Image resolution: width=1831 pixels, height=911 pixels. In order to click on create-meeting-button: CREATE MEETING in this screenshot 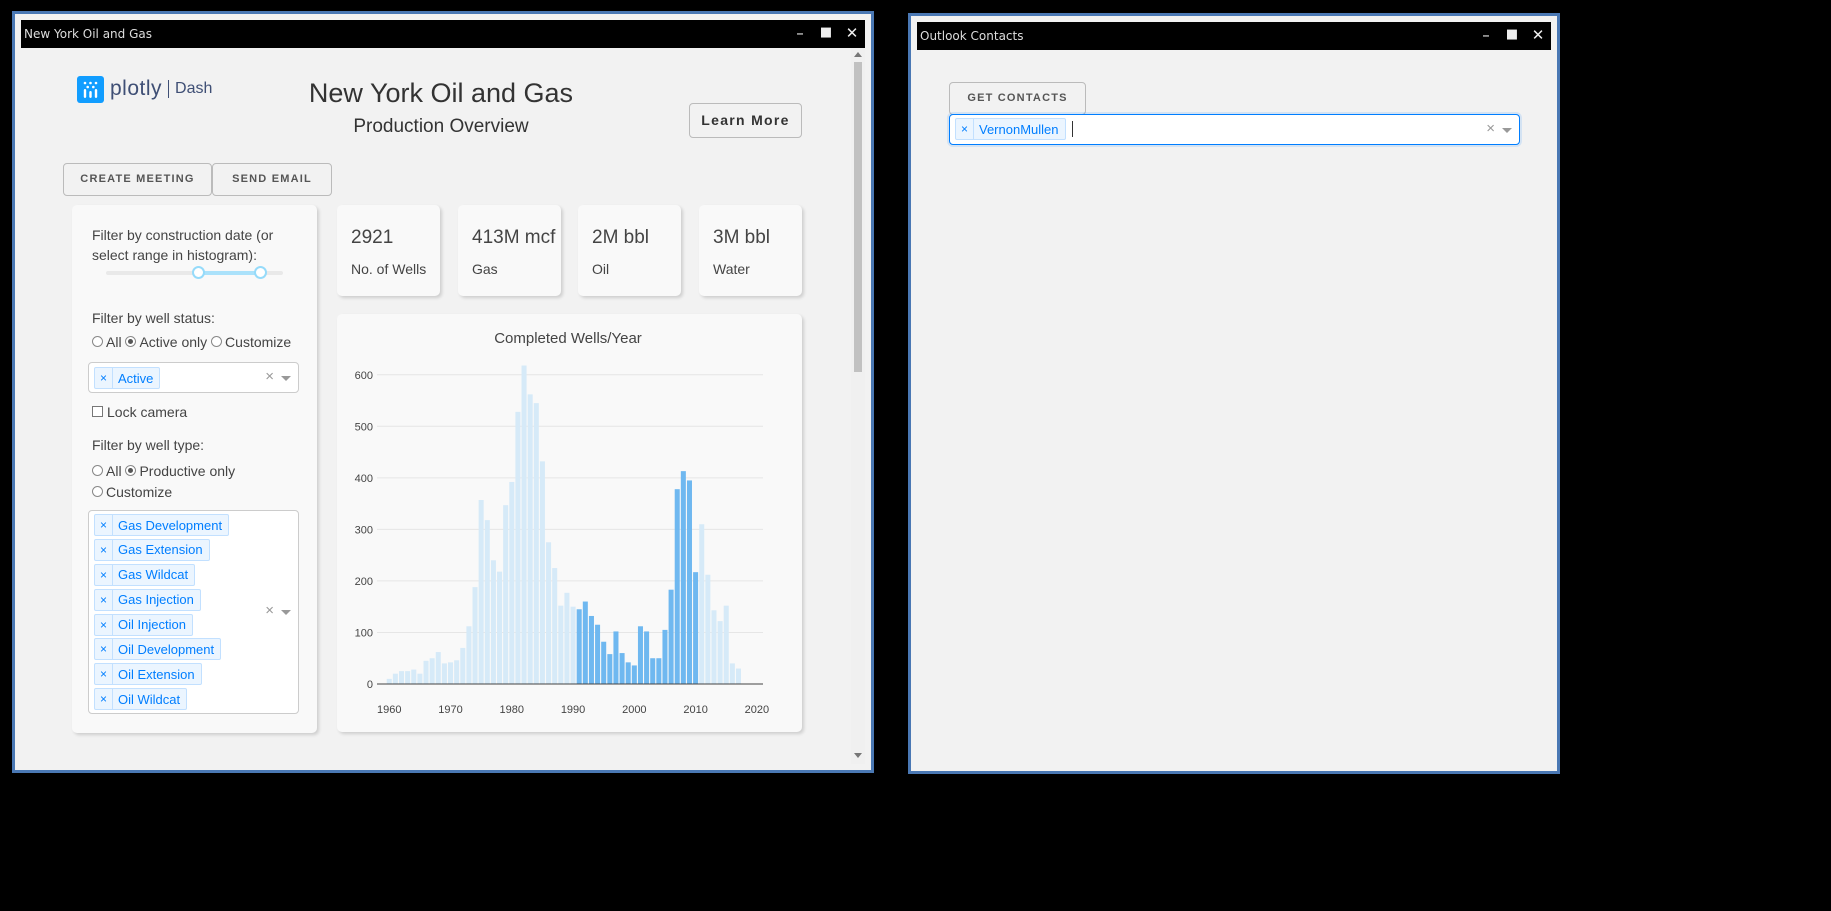, I will do `click(137, 179)`.